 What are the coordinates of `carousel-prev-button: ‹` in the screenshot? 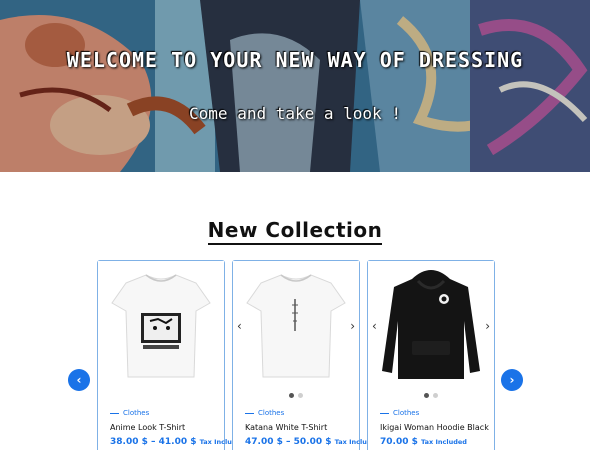 It's located at (79, 380).